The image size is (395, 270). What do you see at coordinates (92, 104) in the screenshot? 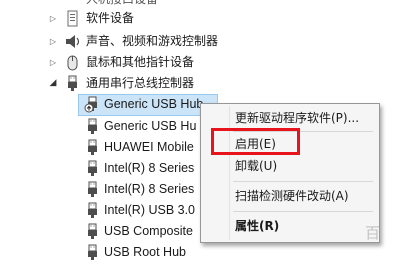
I see `usb-hub-icon` at bounding box center [92, 104].